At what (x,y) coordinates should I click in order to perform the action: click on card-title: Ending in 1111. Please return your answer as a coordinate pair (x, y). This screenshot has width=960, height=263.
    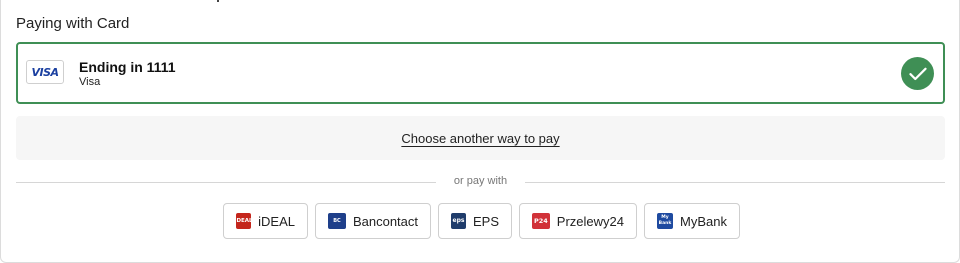
    Looking at the image, I should click on (127, 67).